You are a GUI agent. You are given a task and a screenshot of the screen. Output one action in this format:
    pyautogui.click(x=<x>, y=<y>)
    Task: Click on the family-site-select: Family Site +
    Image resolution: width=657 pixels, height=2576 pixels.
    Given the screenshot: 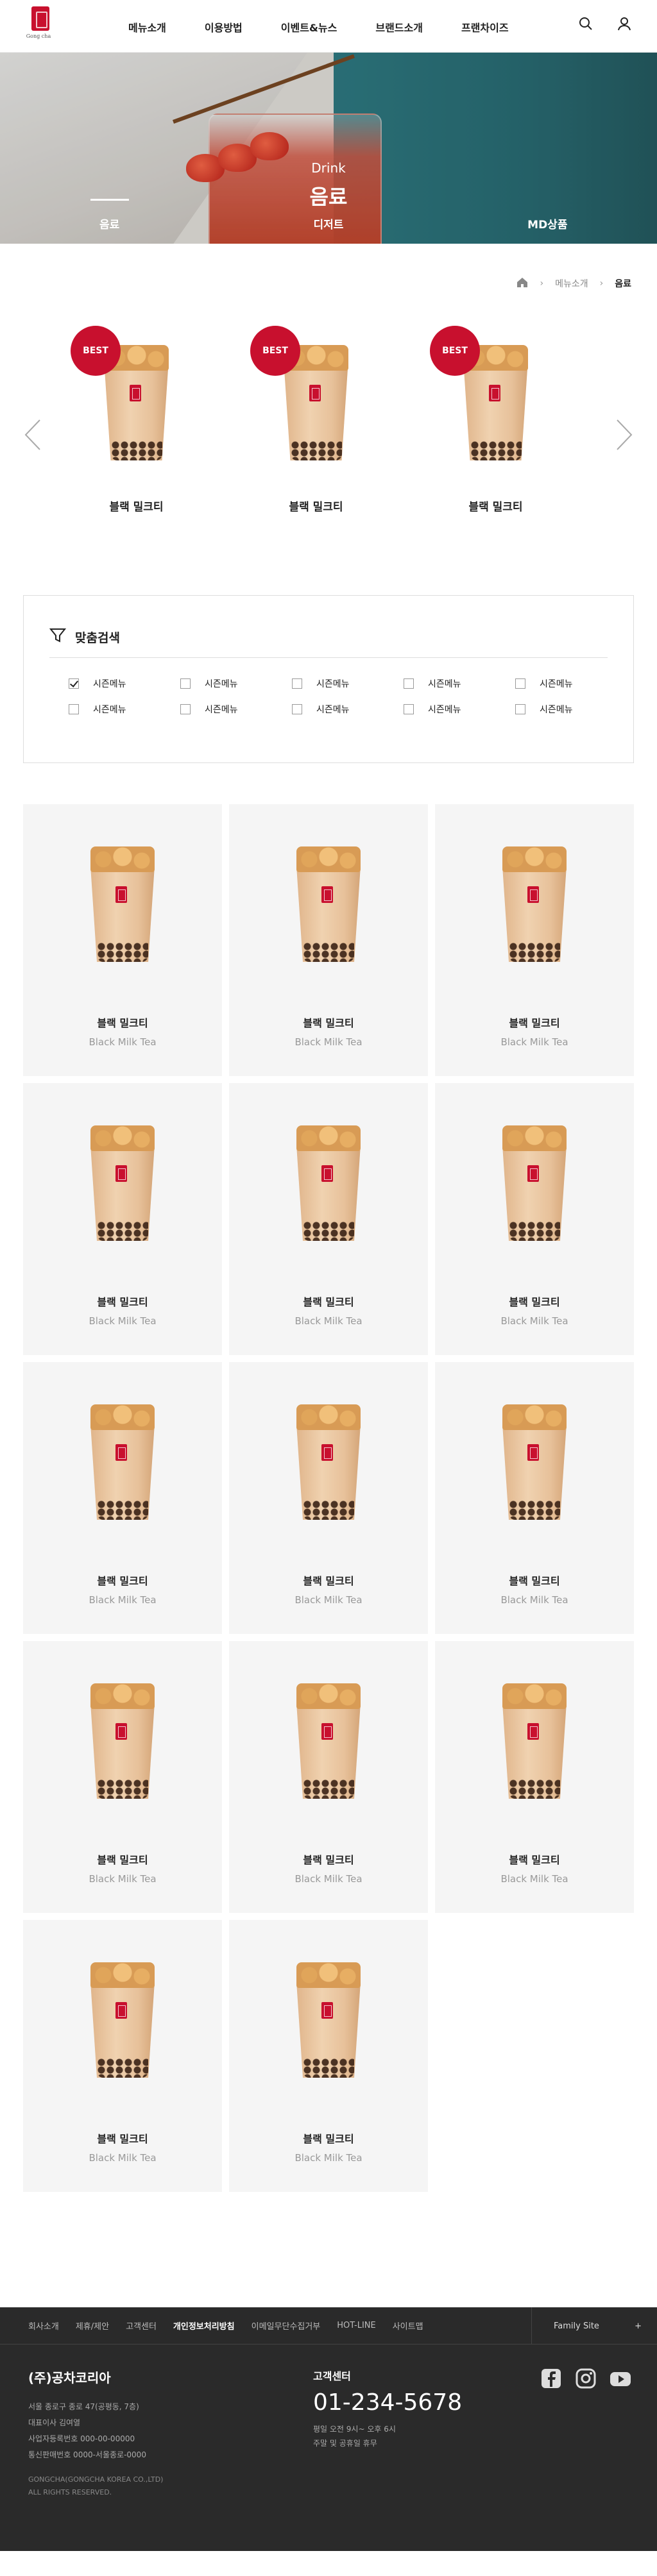 What is the action you would take?
    pyautogui.click(x=594, y=2325)
    